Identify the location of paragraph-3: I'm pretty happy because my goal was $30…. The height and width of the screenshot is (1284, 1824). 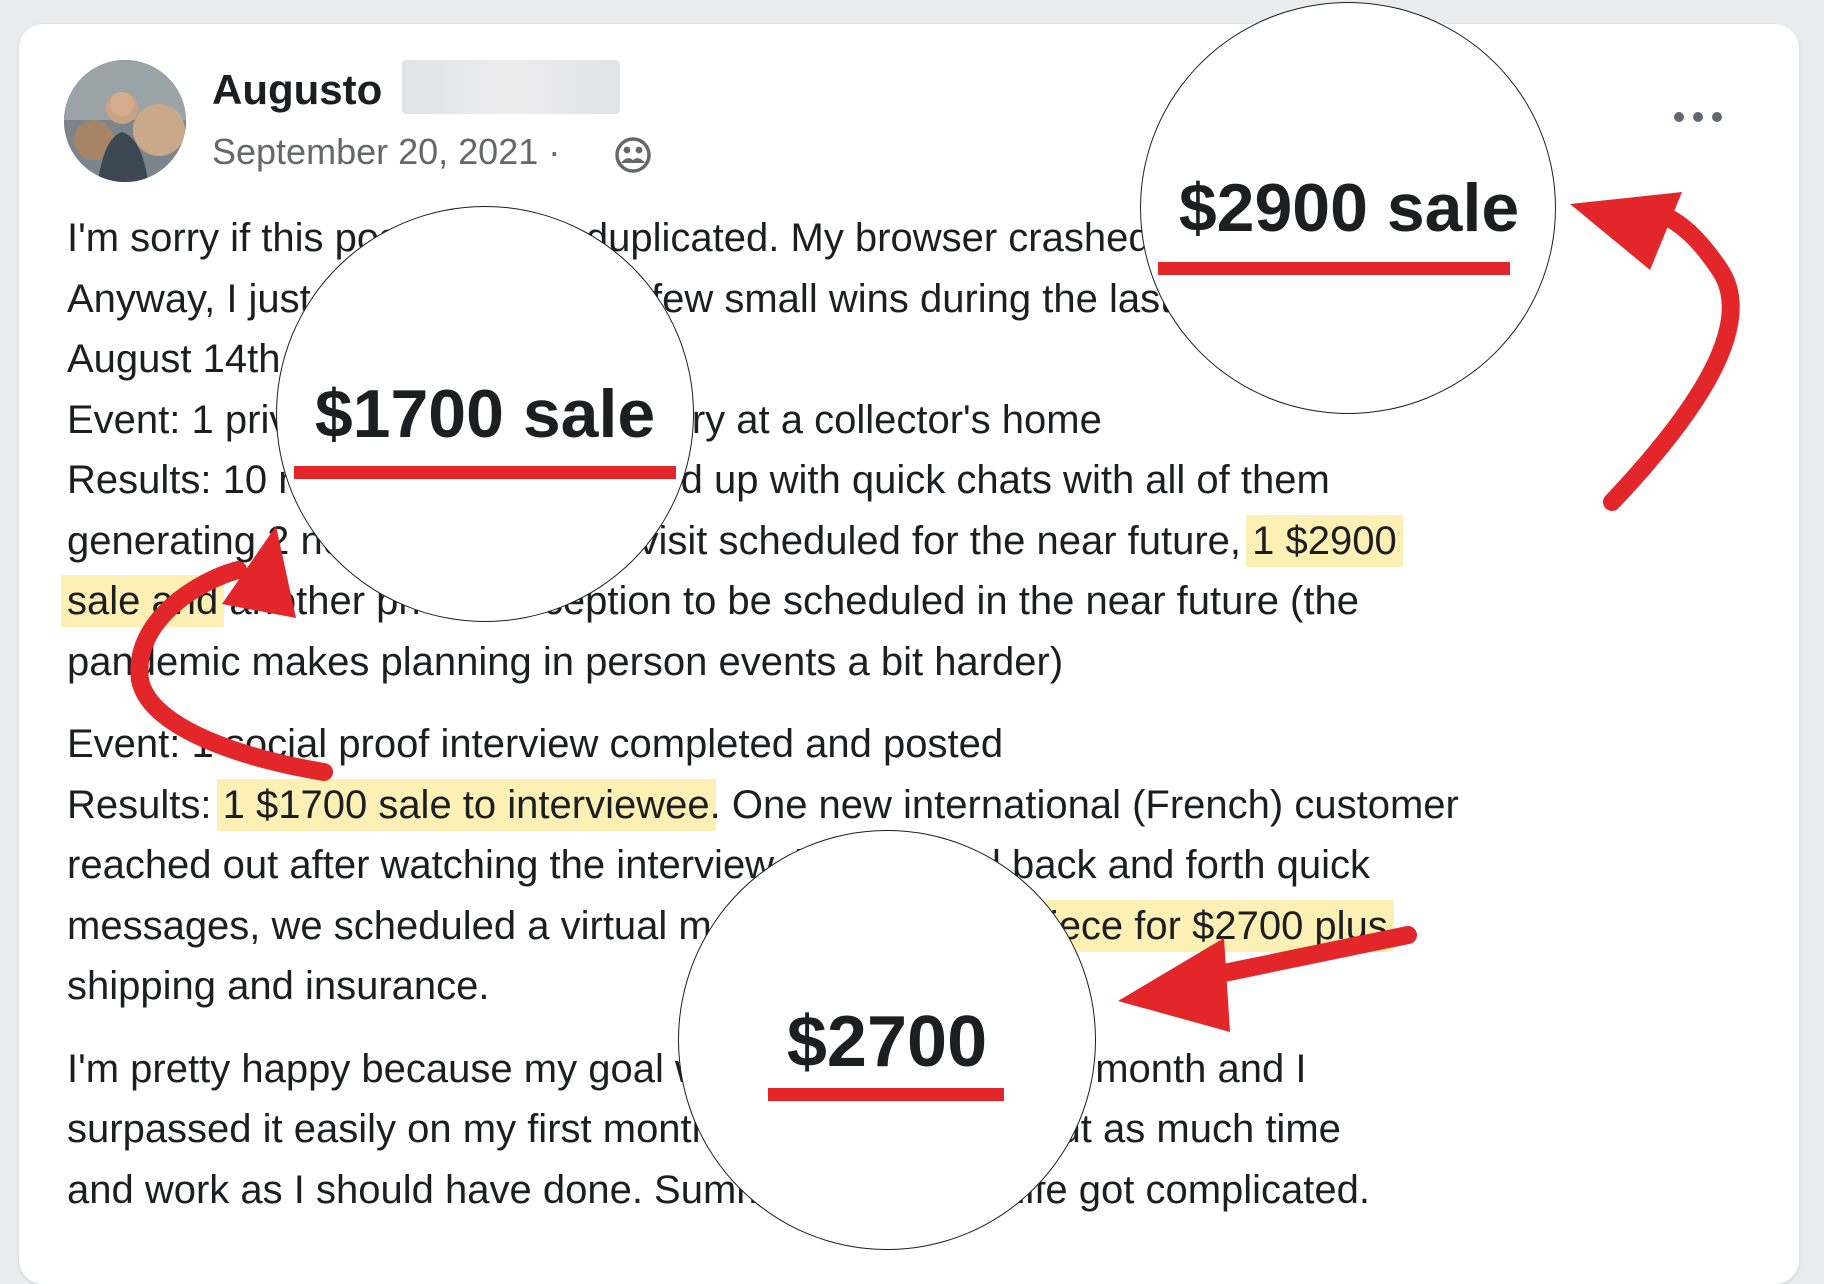
(912, 1130).